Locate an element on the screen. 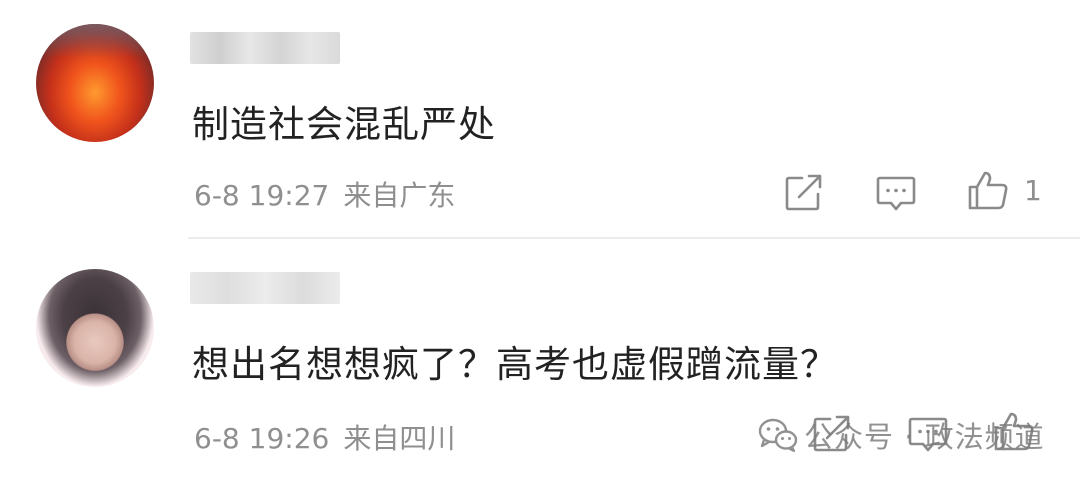 This screenshot has width=1080, height=477. comment-date: 6-8 19:26 is located at coordinates (262, 438).